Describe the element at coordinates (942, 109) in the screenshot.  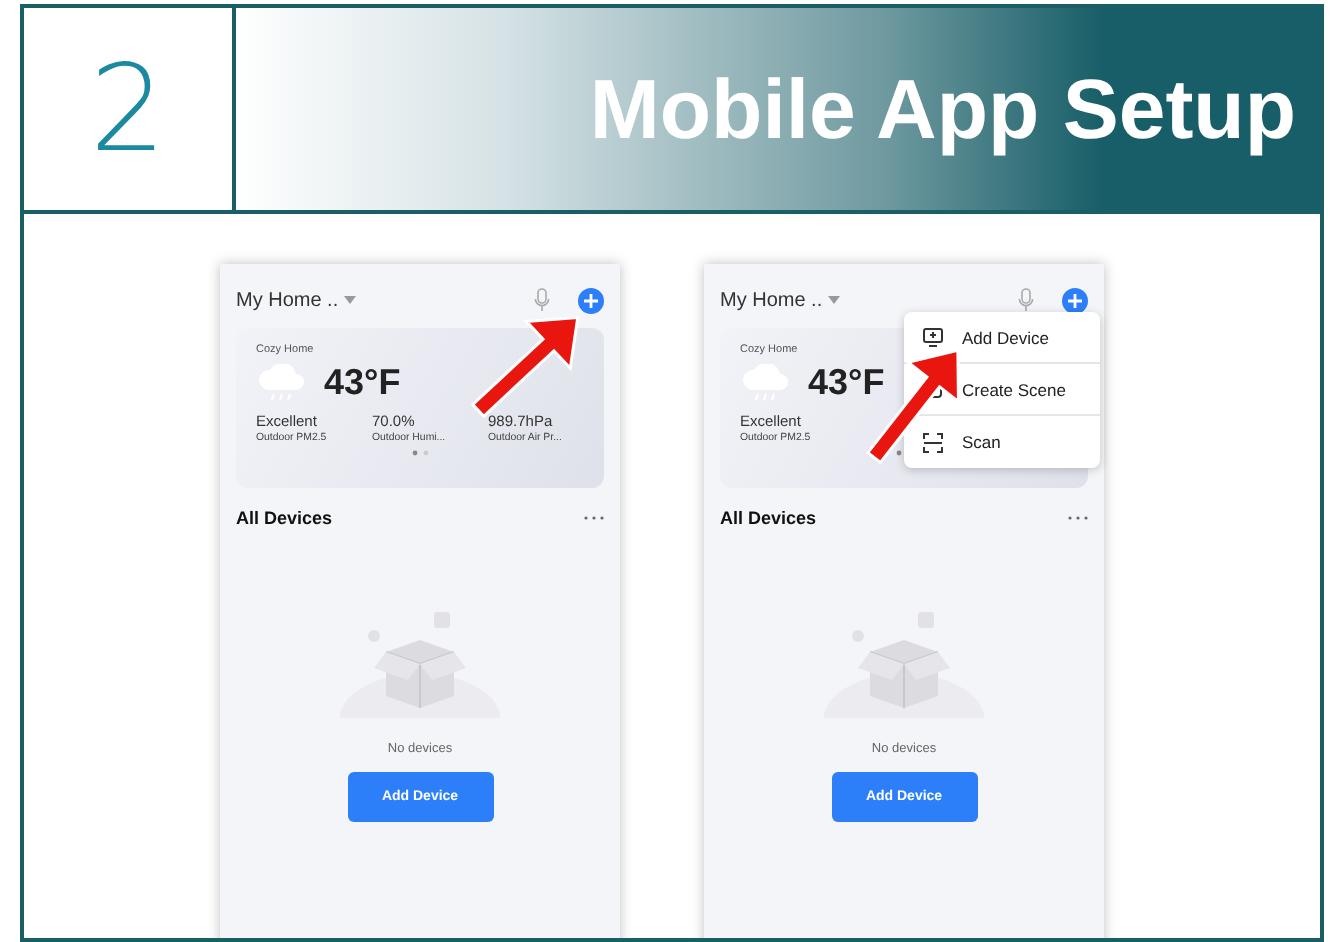
I see `page-title: Mobile App Setup` at that location.